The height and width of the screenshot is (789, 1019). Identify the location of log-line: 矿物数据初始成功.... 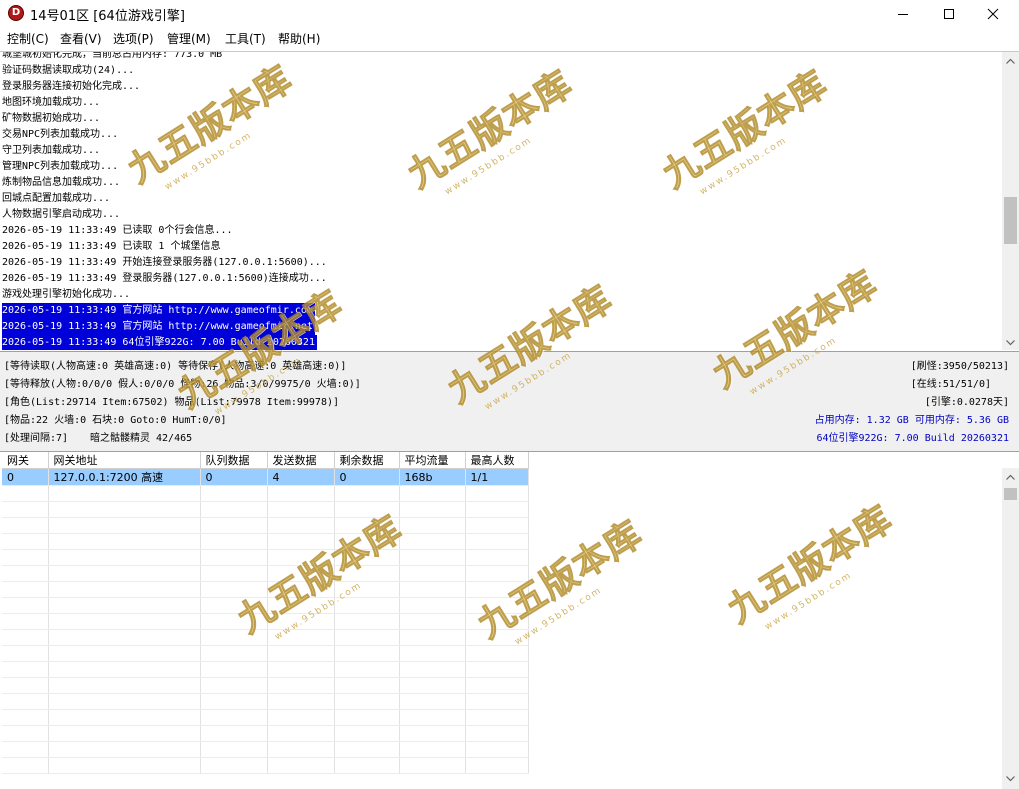
(497, 119).